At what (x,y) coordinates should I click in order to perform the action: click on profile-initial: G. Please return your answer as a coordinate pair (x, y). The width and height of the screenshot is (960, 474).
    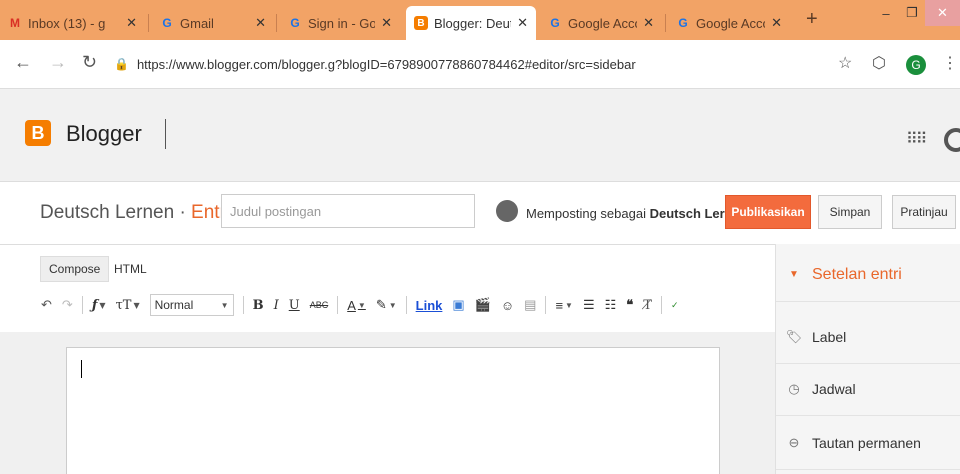
    Looking at the image, I should click on (916, 65).